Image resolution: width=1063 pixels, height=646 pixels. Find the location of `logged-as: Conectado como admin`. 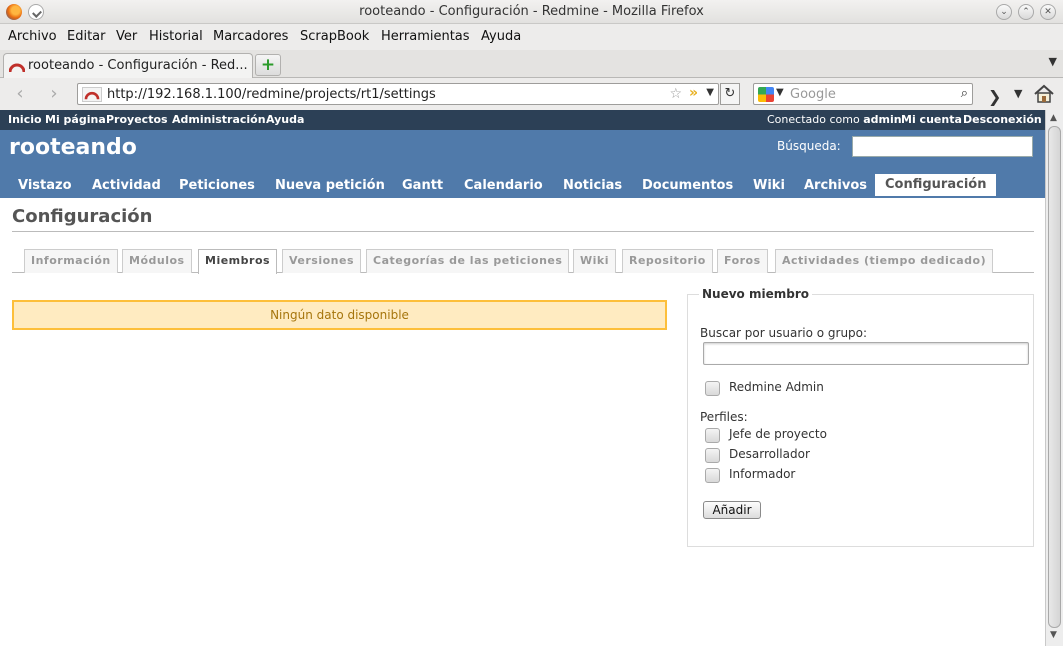

logged-as: Conectado como admin is located at coordinates (834, 119).